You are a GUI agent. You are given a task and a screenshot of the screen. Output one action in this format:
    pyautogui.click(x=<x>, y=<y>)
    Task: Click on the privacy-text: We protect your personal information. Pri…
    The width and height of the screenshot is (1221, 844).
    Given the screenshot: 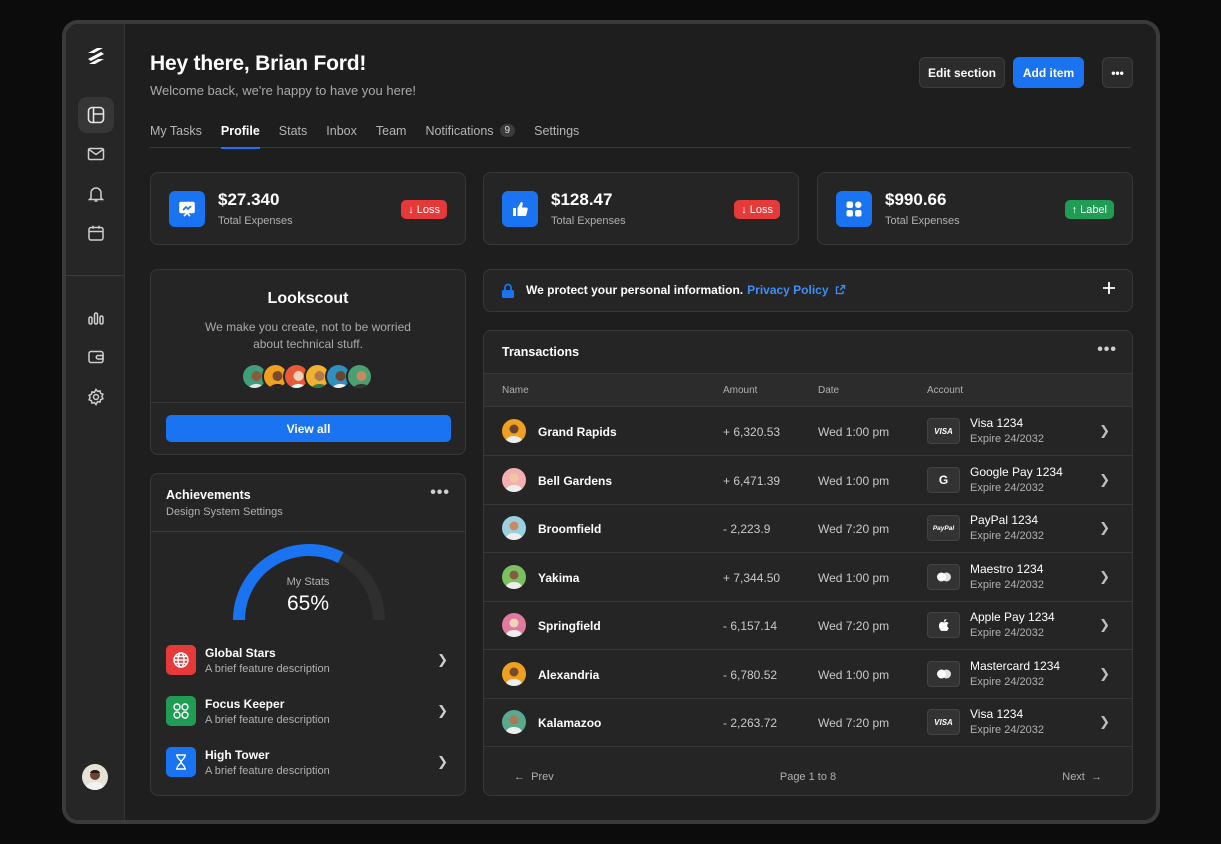 What is the action you would take?
    pyautogui.click(x=686, y=290)
    